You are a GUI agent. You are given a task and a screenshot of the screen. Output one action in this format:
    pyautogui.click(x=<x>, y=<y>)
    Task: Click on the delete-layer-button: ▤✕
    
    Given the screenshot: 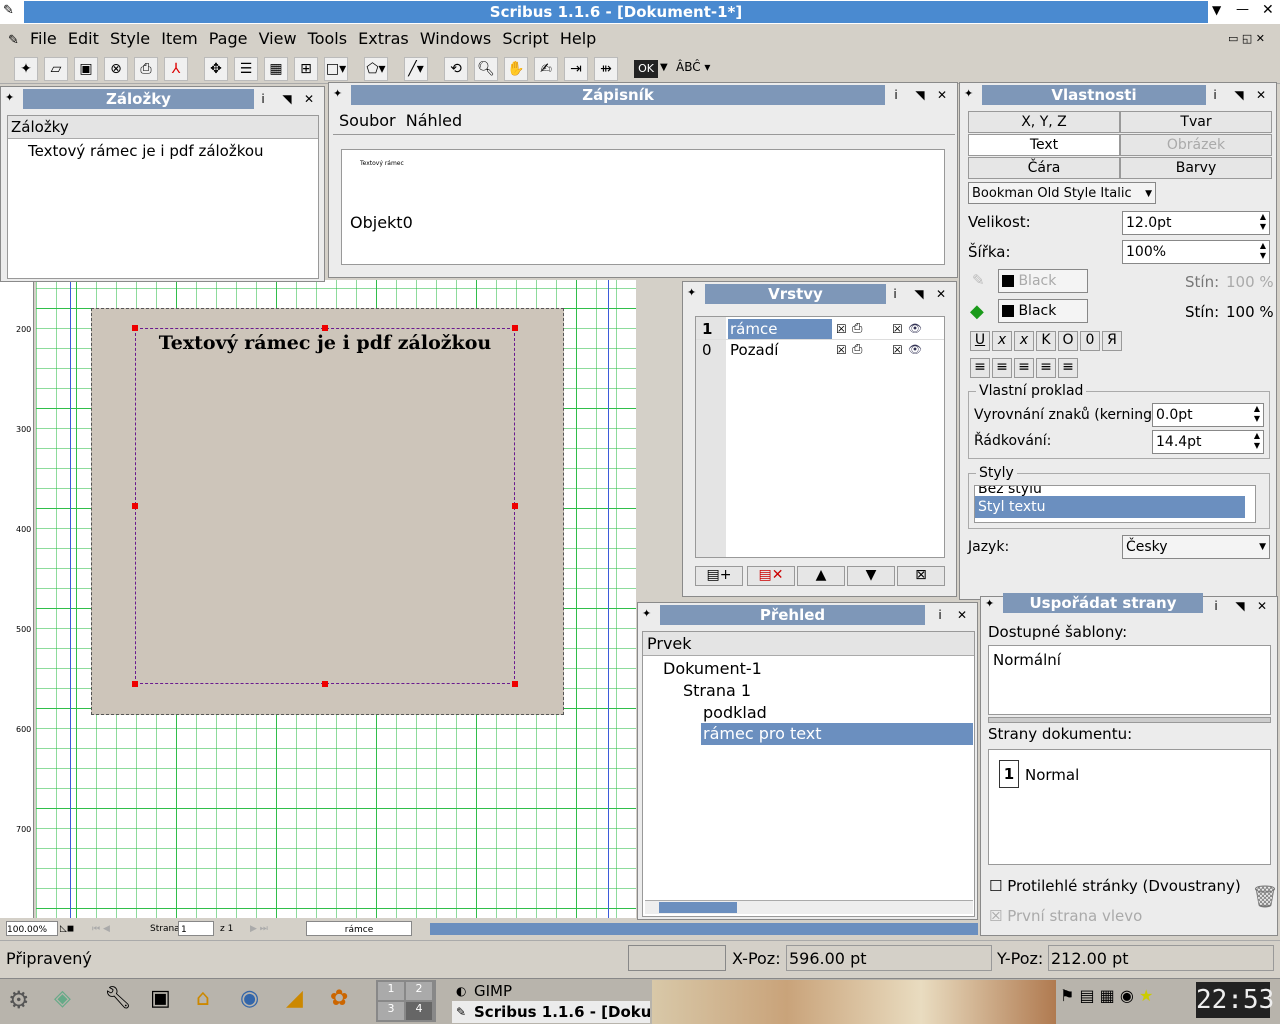 What is the action you would take?
    pyautogui.click(x=771, y=576)
    